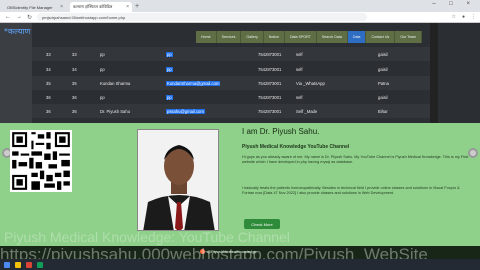  I want to click on browser-tab-1: OBSidentity File Manager ×, so click(35, 7).